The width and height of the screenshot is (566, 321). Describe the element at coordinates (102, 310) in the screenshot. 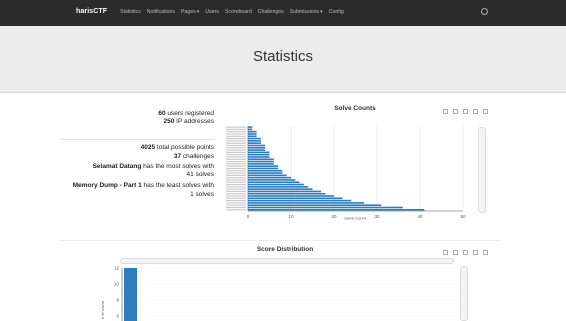

I see `y-axis-label: # of Users` at that location.